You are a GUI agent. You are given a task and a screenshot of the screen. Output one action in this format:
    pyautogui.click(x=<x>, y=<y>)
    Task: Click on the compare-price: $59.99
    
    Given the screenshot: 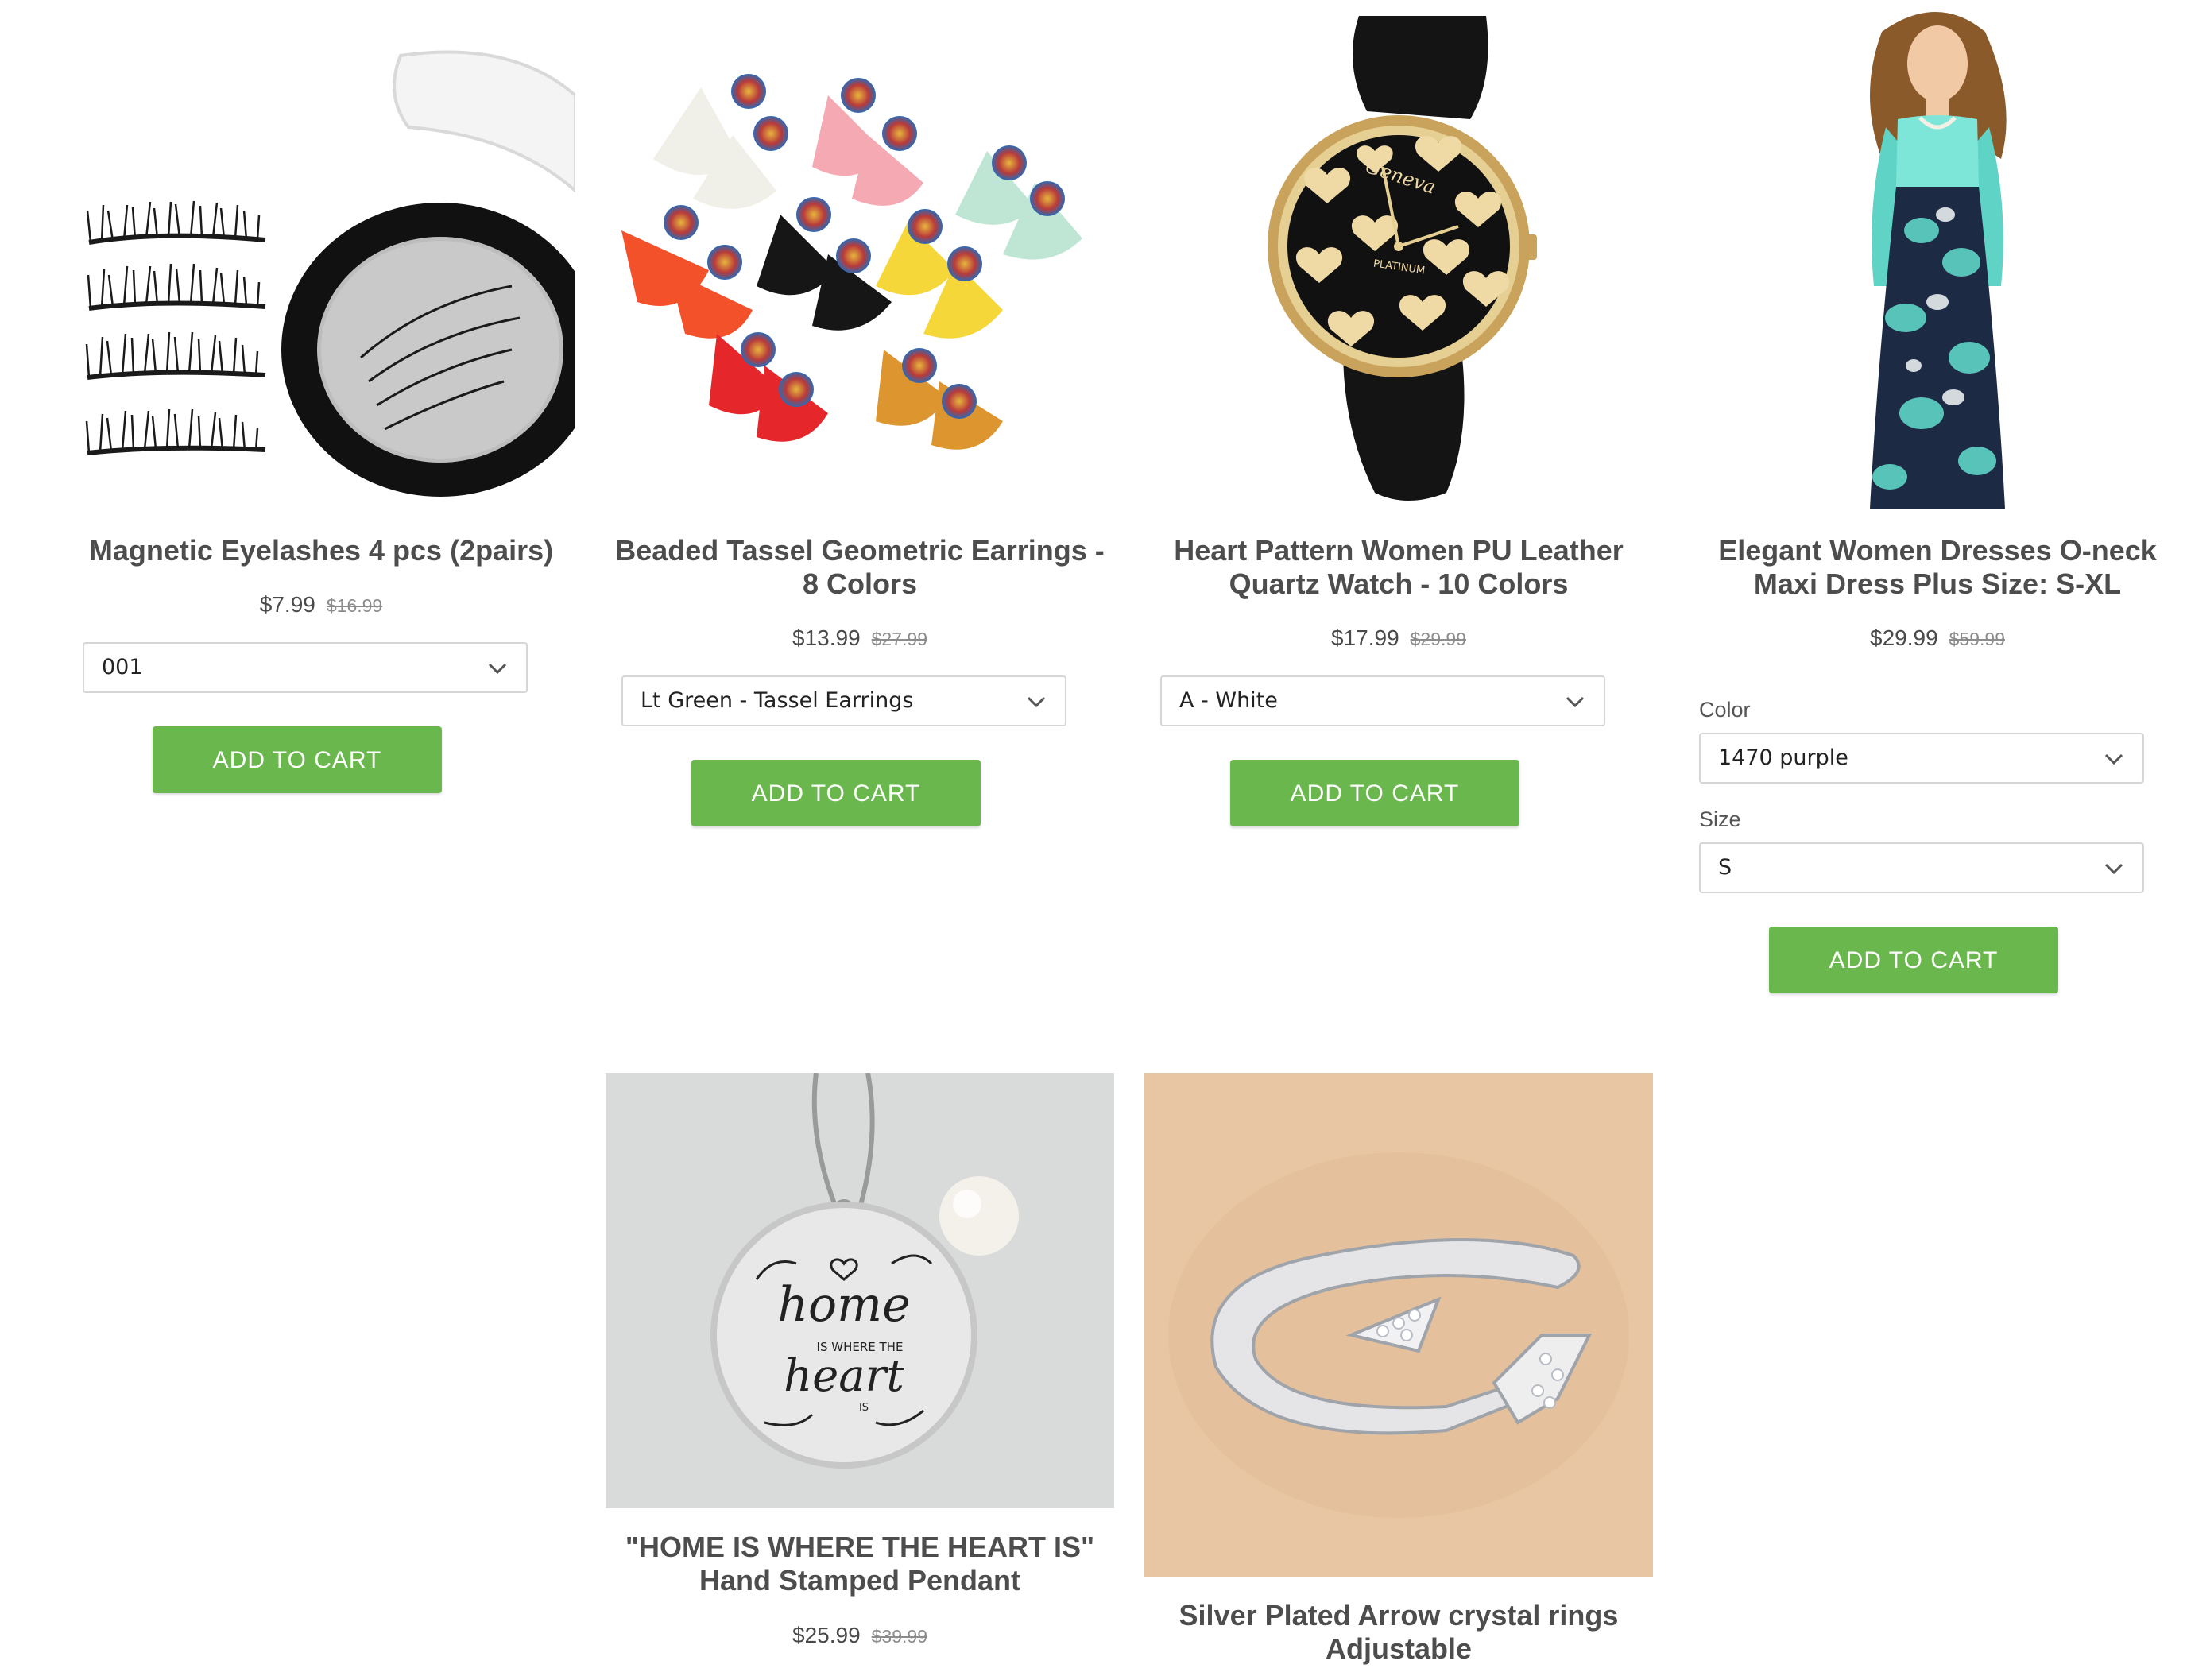 What is the action you would take?
    pyautogui.click(x=1977, y=639)
    